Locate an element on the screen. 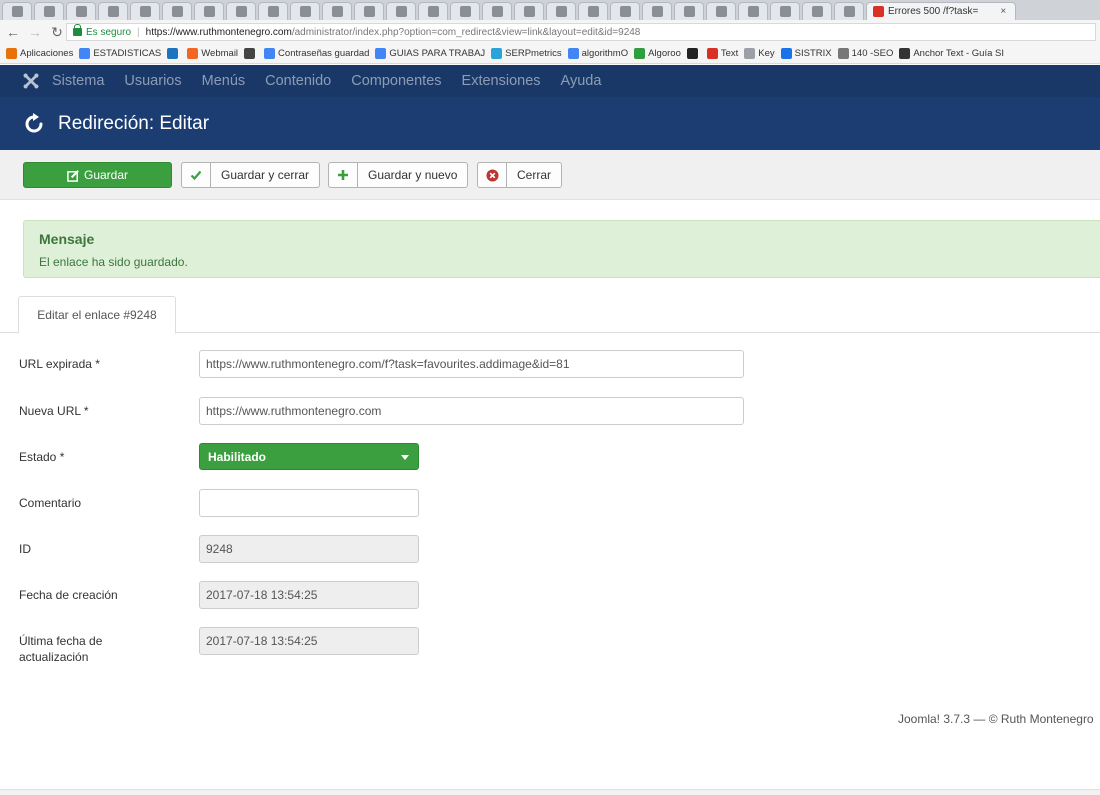  bookmark-label: Contraseñas guardad is located at coordinates (324, 53).